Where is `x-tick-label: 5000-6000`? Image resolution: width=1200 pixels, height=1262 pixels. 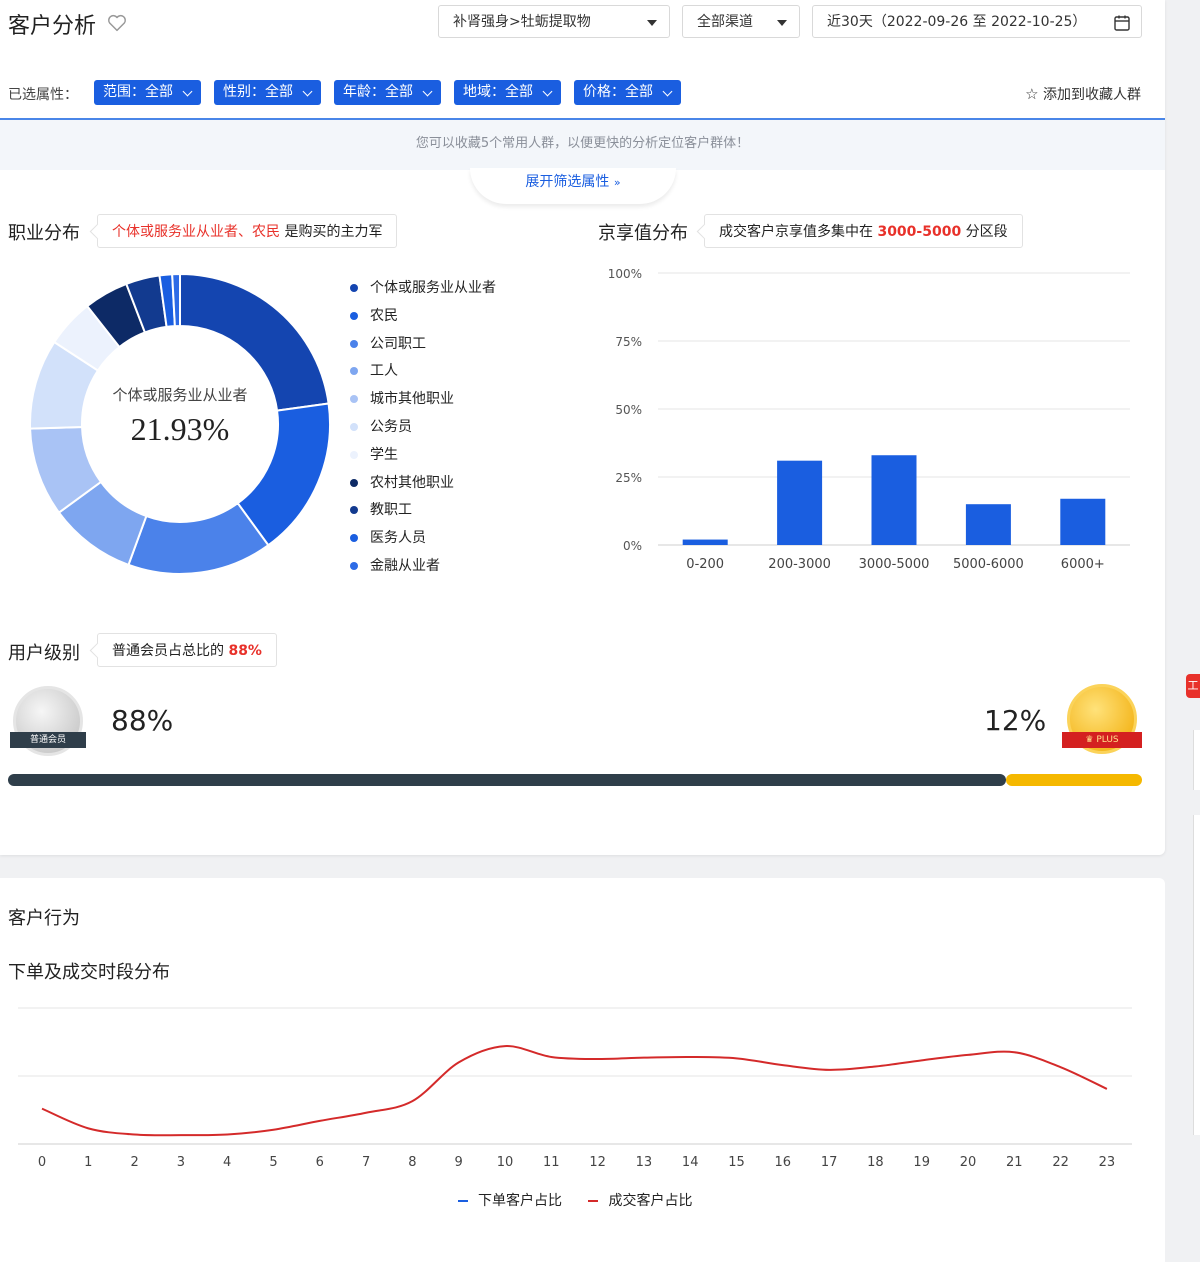
x-tick-label: 5000-6000 is located at coordinates (988, 564).